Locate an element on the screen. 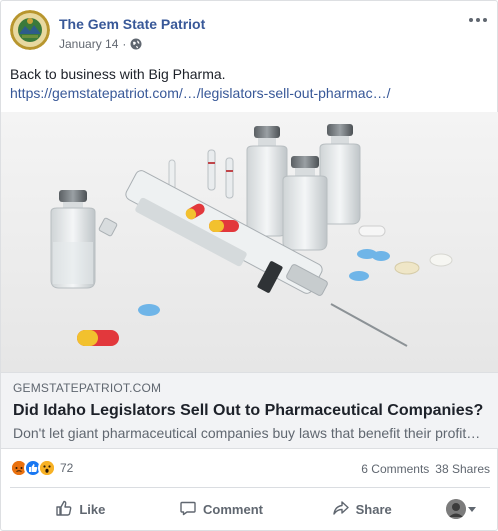 The height and width of the screenshot is (531, 498). post-actions: Like Comment Share is located at coordinates (250, 509).